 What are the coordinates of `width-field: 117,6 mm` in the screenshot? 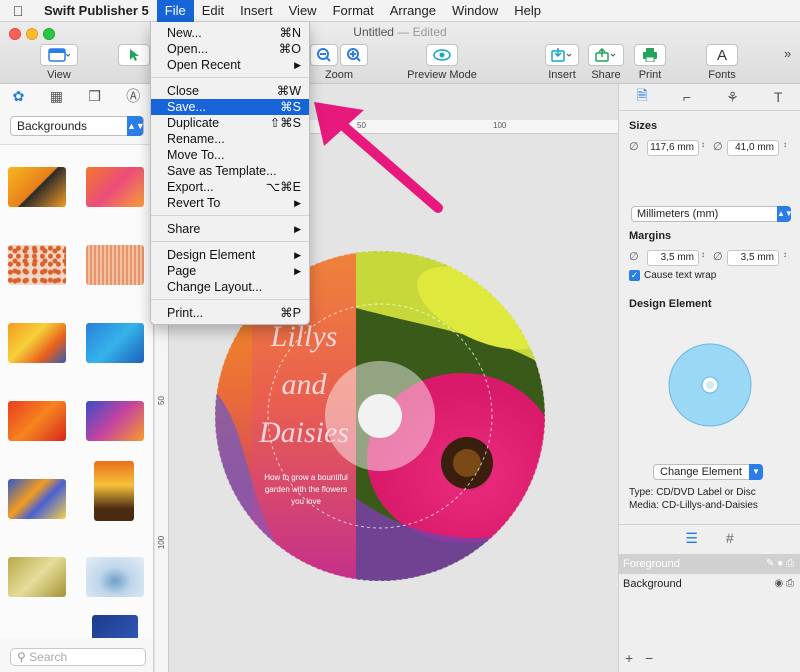 It's located at (673, 148).